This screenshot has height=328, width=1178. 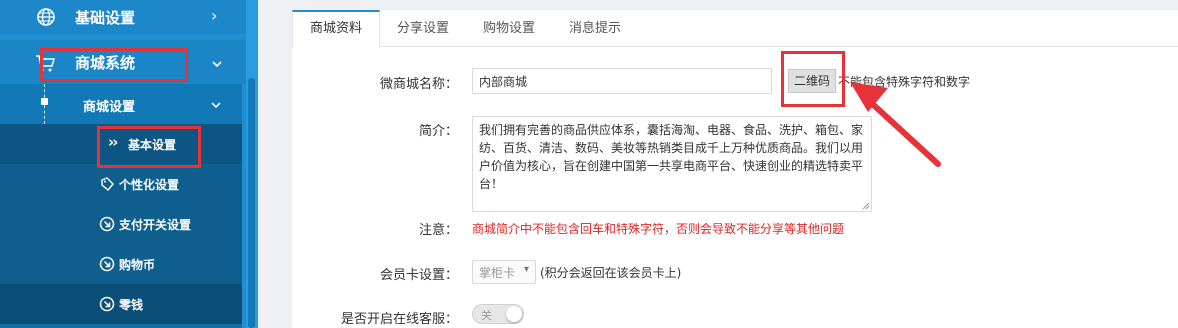 I want to click on tab-share-settings: 分享设置, so click(x=423, y=28).